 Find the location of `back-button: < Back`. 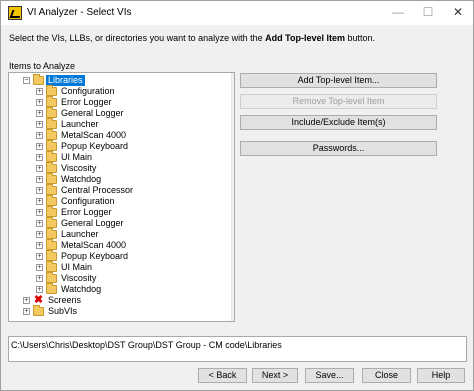

back-button: < Back is located at coordinates (222, 375).